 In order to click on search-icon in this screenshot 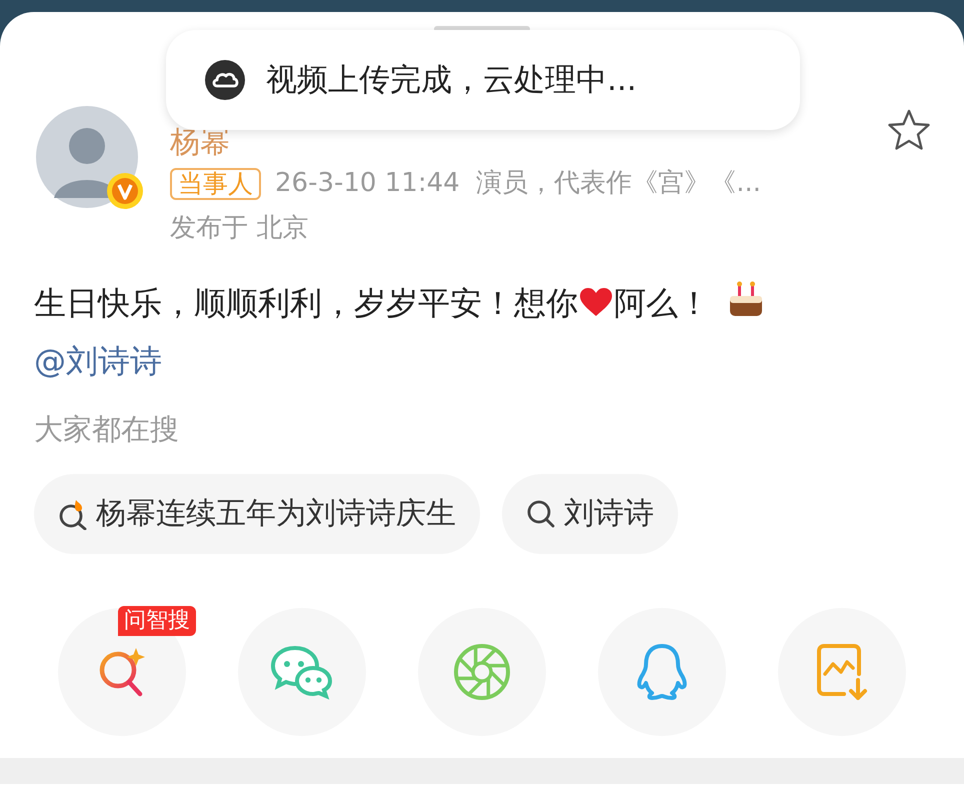, I will do `click(541, 513)`.